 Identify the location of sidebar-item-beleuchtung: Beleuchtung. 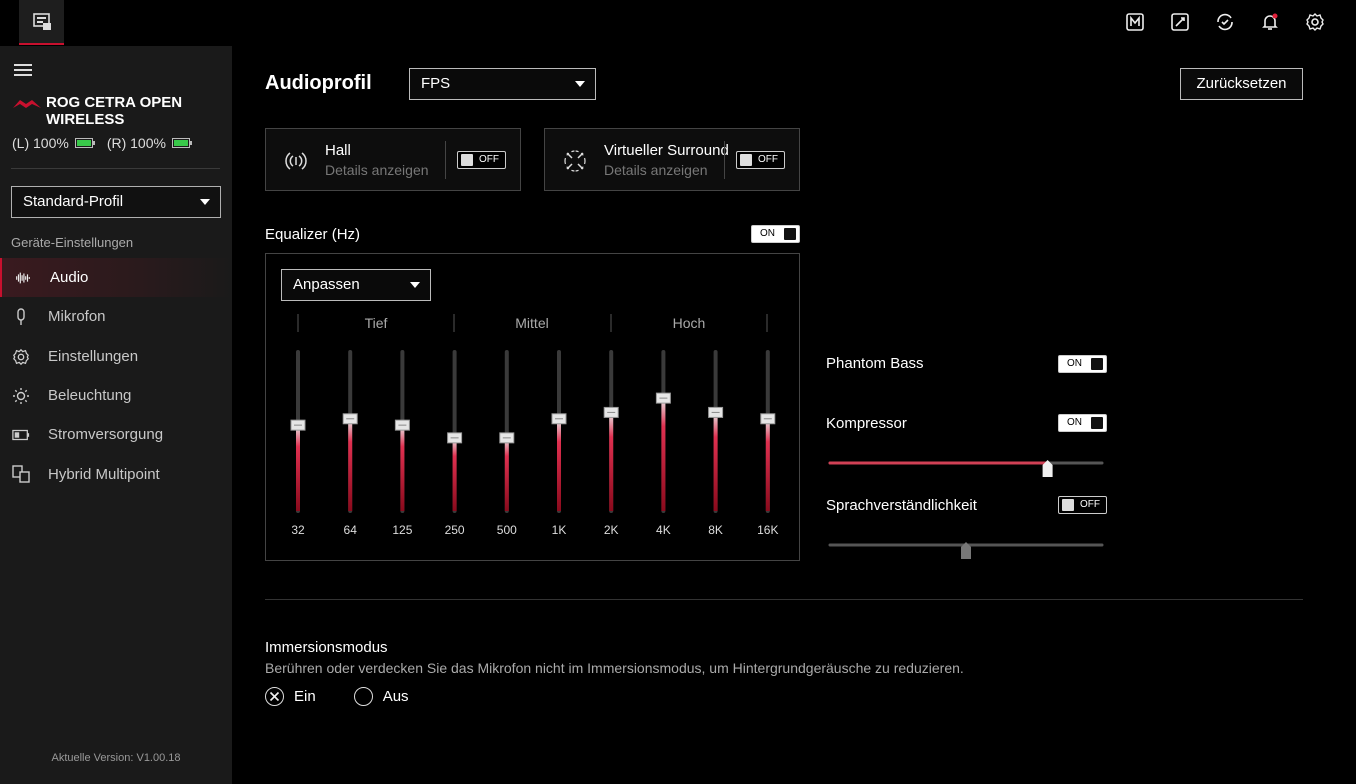
(116, 395).